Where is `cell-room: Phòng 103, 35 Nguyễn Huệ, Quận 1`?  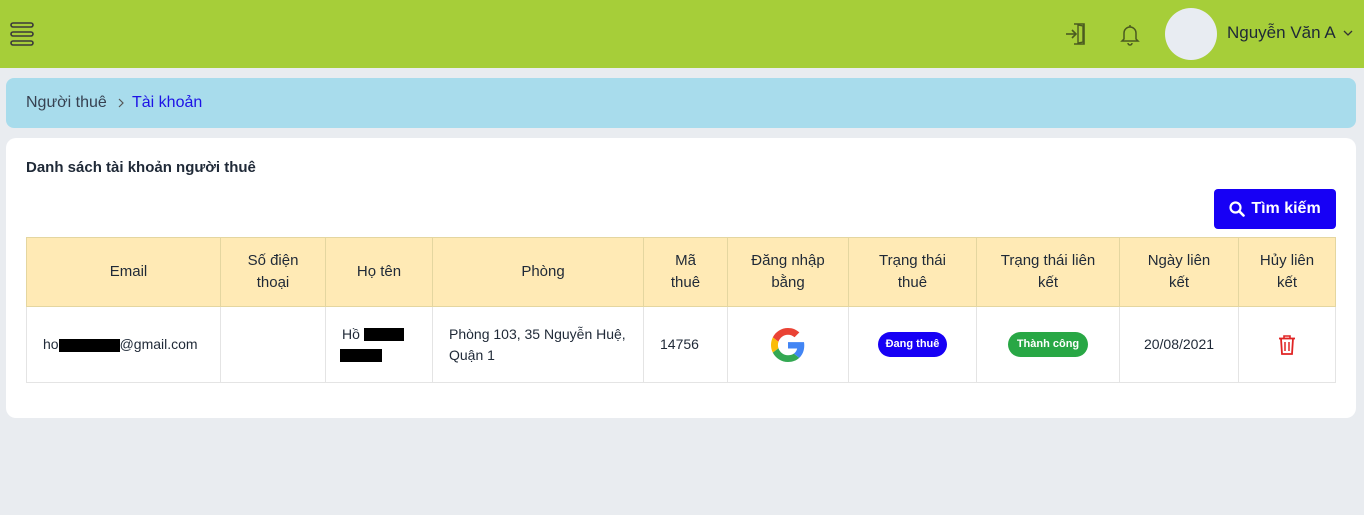
cell-room: Phòng 103, 35 Nguyễn Huệ, Quận 1 is located at coordinates (538, 344).